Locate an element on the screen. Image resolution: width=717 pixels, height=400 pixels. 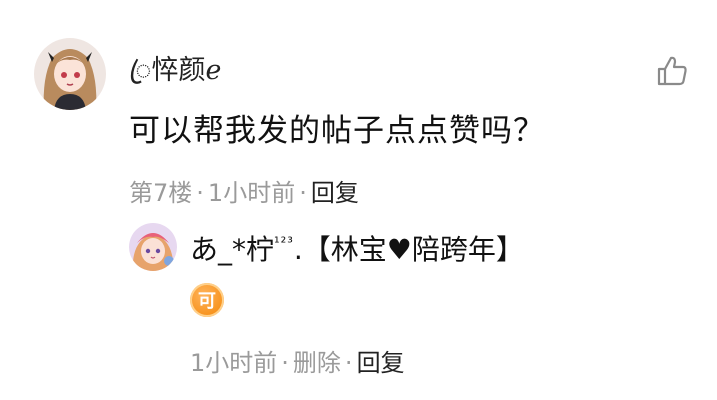
replier-name-superscript: ¹²³ is located at coordinates (284, 243).